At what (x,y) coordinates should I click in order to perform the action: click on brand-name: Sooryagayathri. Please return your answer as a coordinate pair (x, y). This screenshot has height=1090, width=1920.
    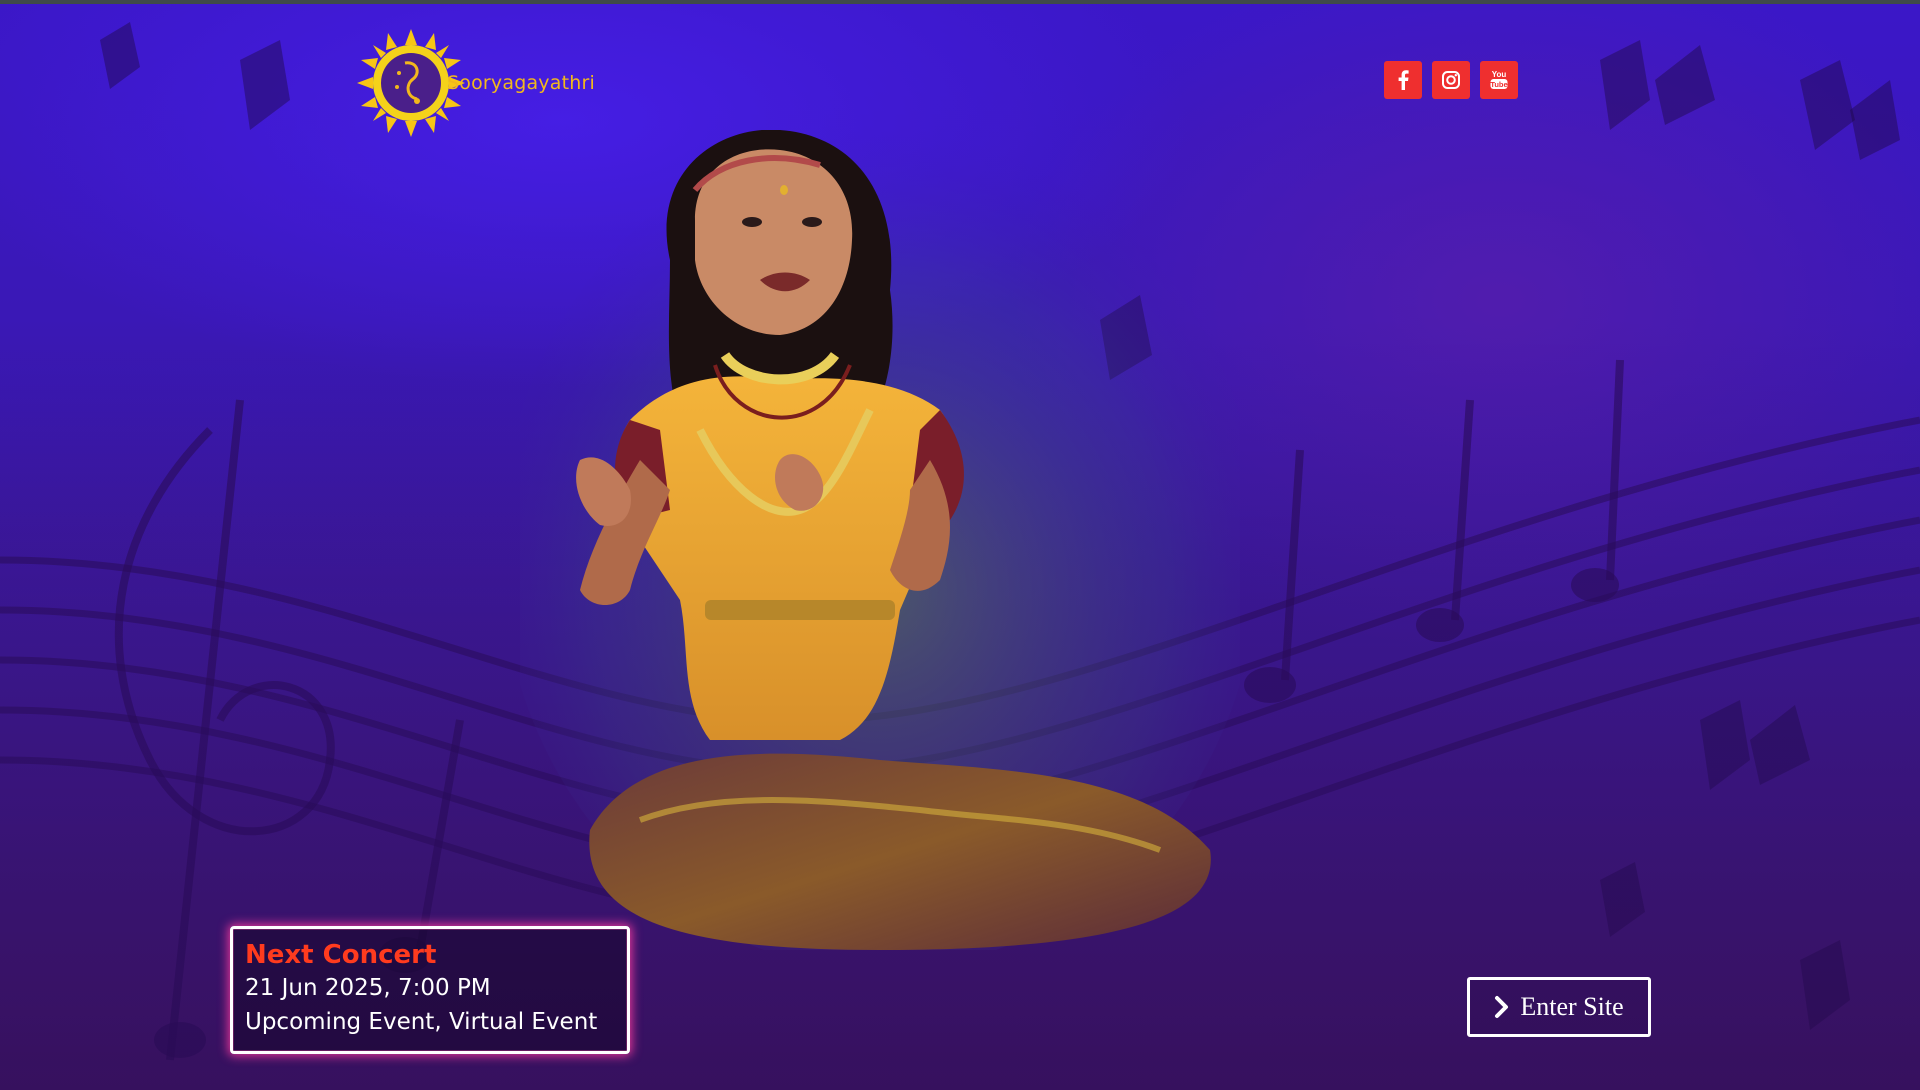
    Looking at the image, I should click on (521, 83).